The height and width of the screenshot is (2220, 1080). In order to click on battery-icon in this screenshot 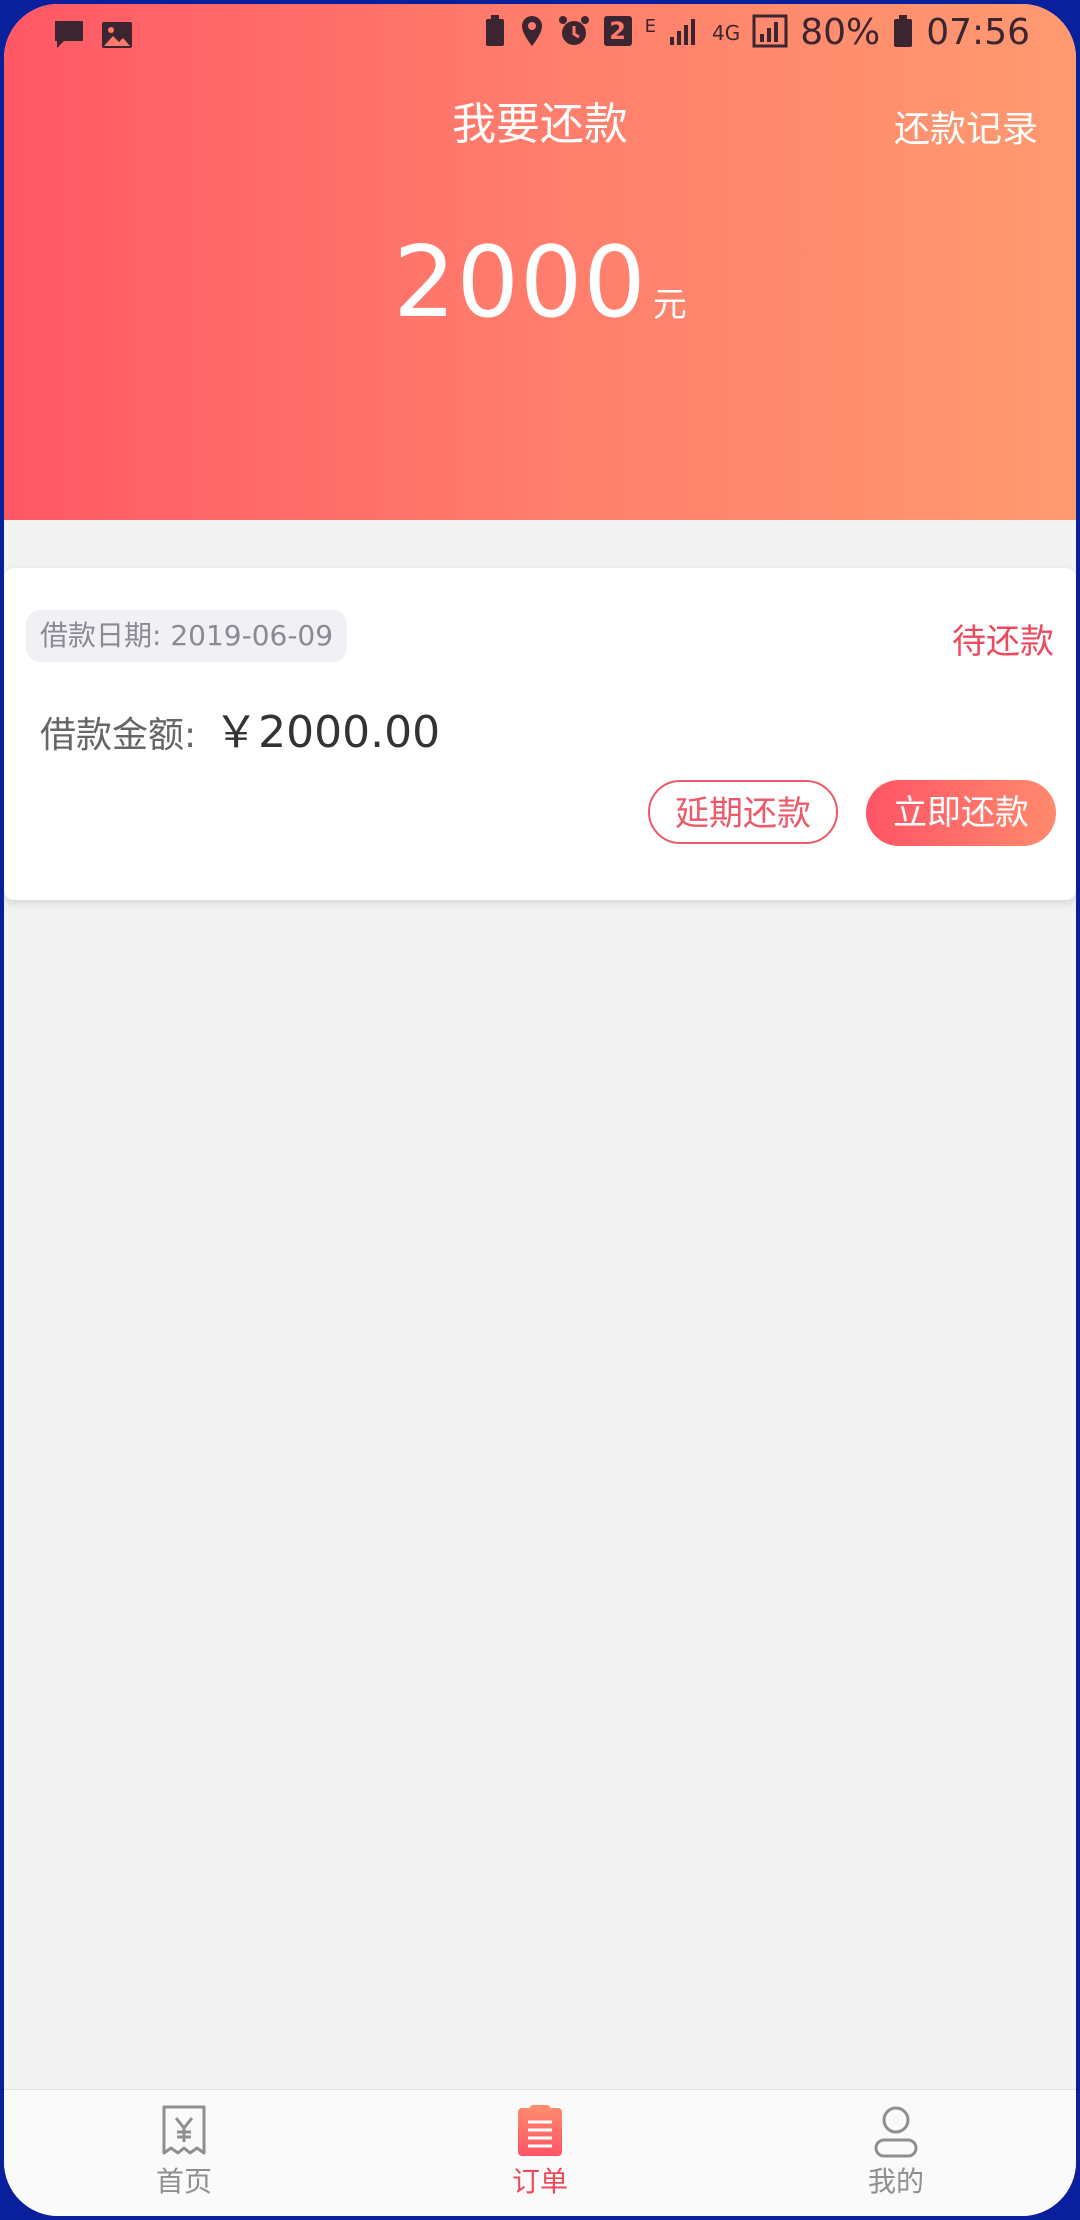, I will do `click(903, 33)`.